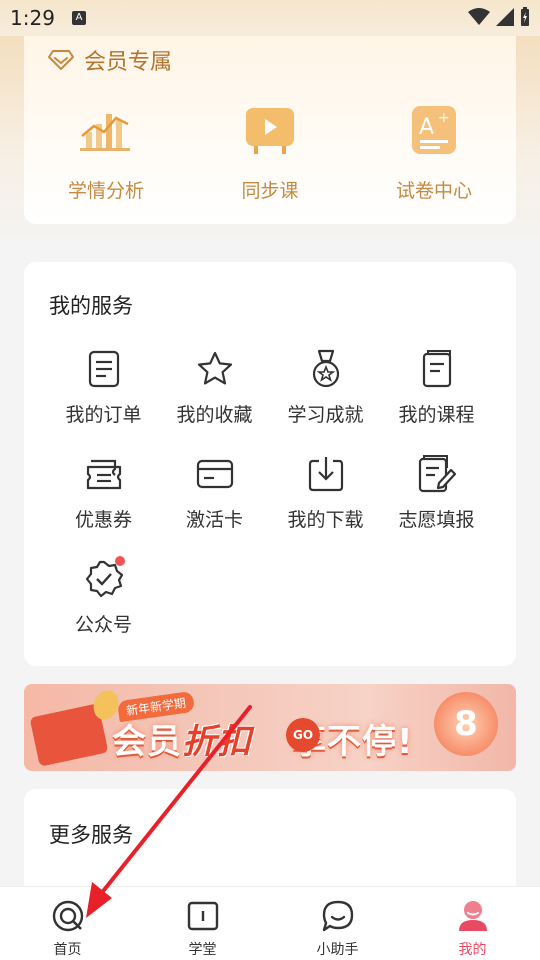 This screenshot has width=540, height=960. I want to click on banner-text-mid: 折扣, so click(217, 742).